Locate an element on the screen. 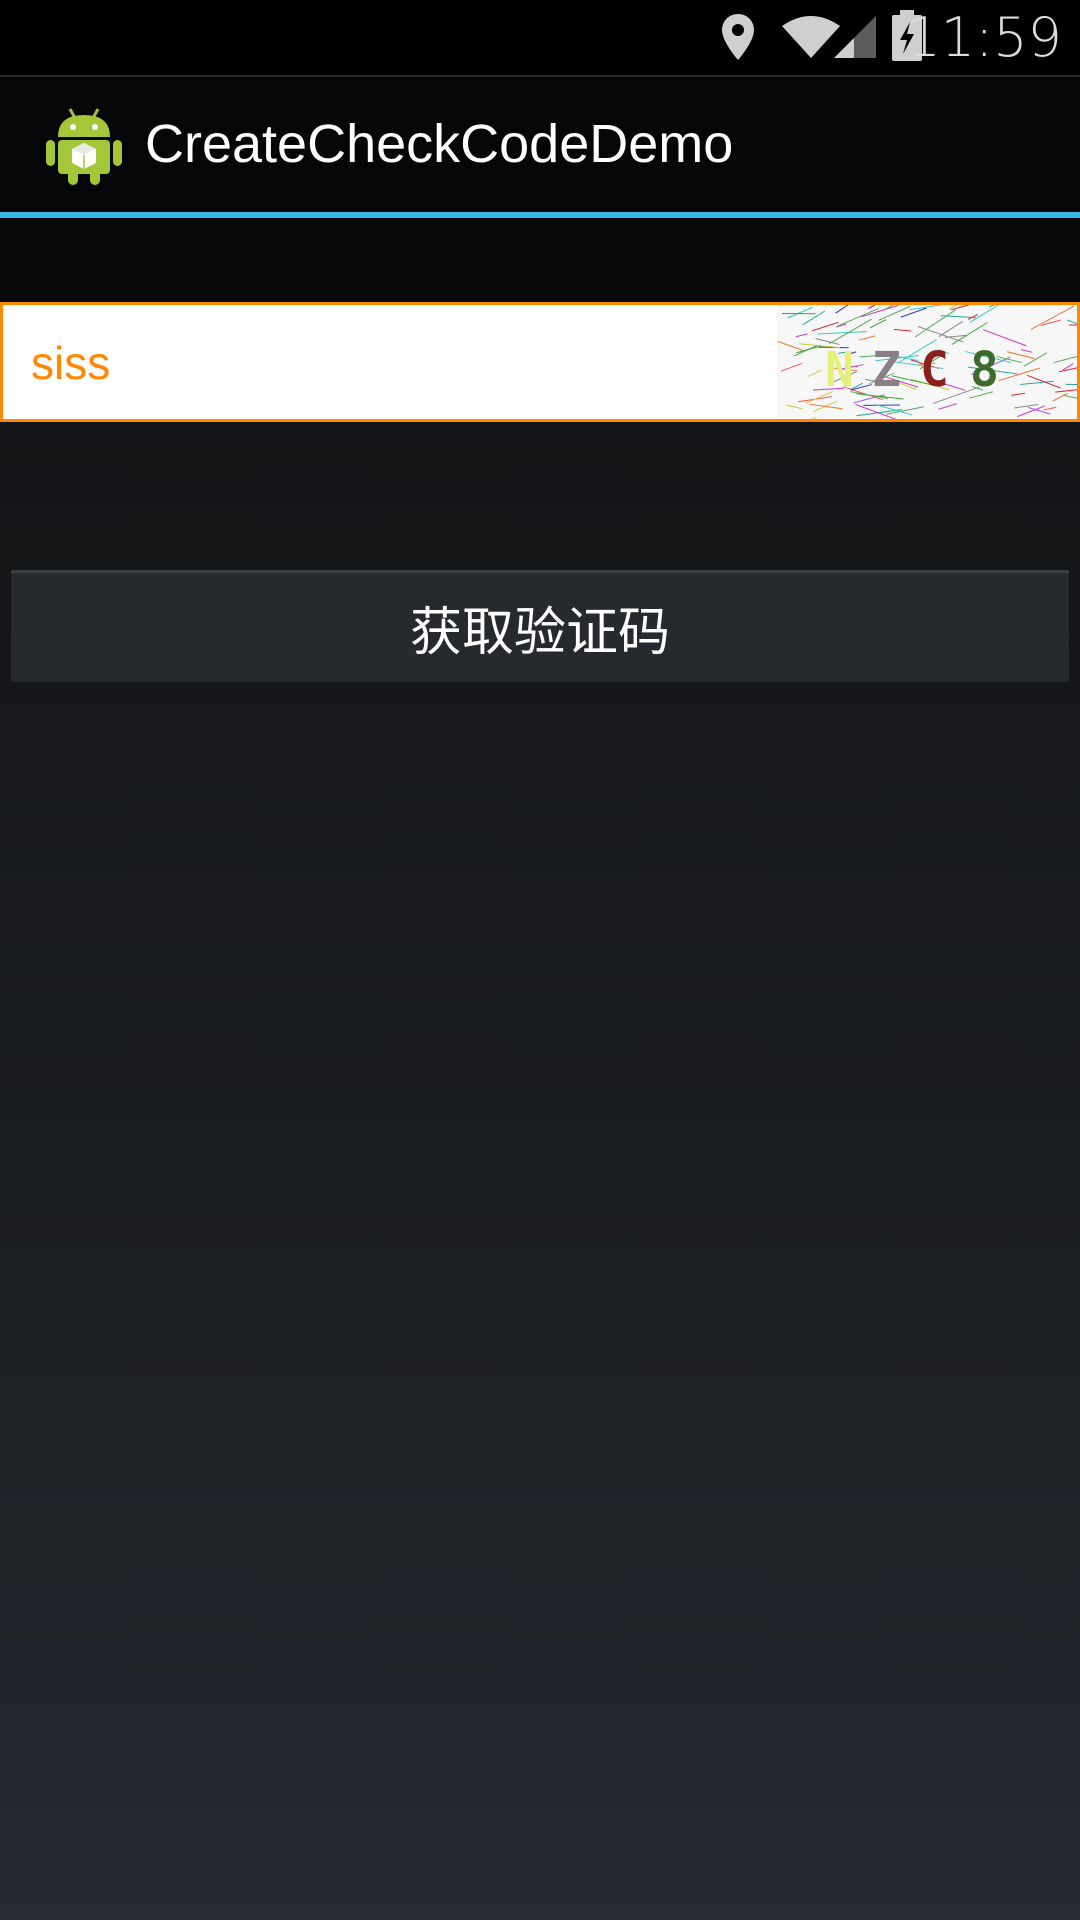 This screenshot has height=1920, width=1080. captcha-image: N Z C 8 is located at coordinates (927, 362).